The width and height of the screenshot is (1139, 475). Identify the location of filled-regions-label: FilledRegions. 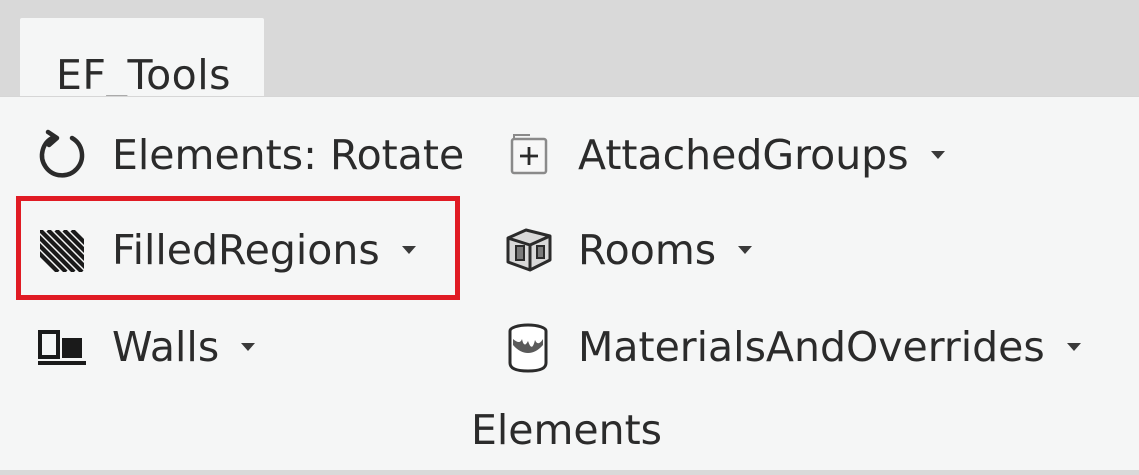
(246, 250).